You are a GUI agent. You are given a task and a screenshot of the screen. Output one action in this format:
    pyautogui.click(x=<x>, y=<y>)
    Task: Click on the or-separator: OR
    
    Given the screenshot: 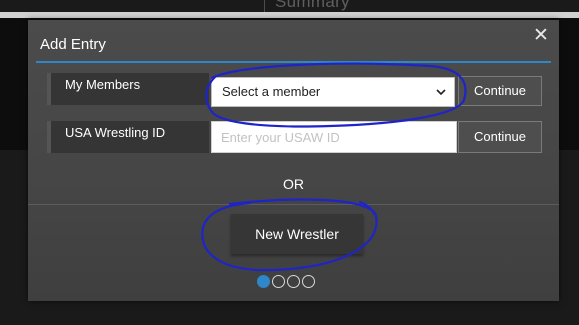 What is the action you would take?
    pyautogui.click(x=293, y=184)
    